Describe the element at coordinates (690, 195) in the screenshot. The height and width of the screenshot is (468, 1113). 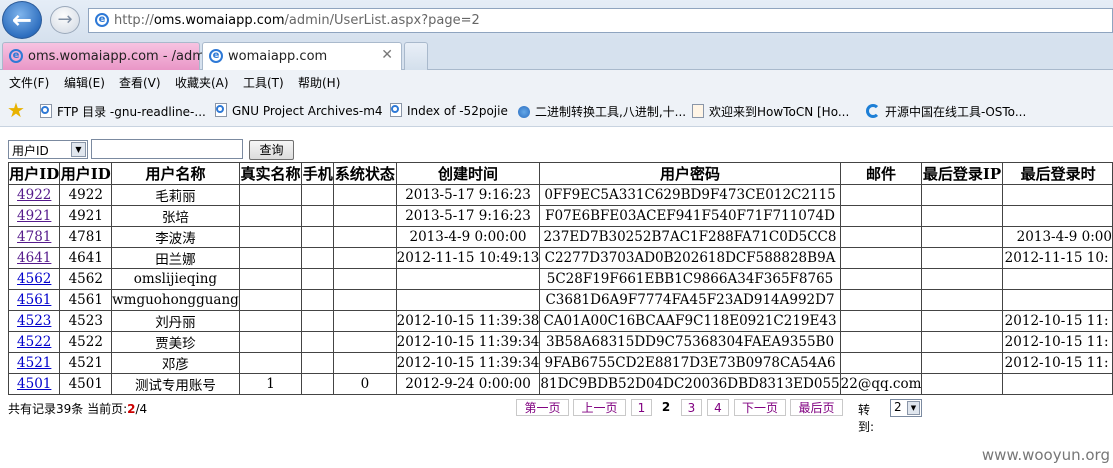
I see `table-cell-pwd: 0FF9EC5A331C629BD9F473CE012C2115` at that location.